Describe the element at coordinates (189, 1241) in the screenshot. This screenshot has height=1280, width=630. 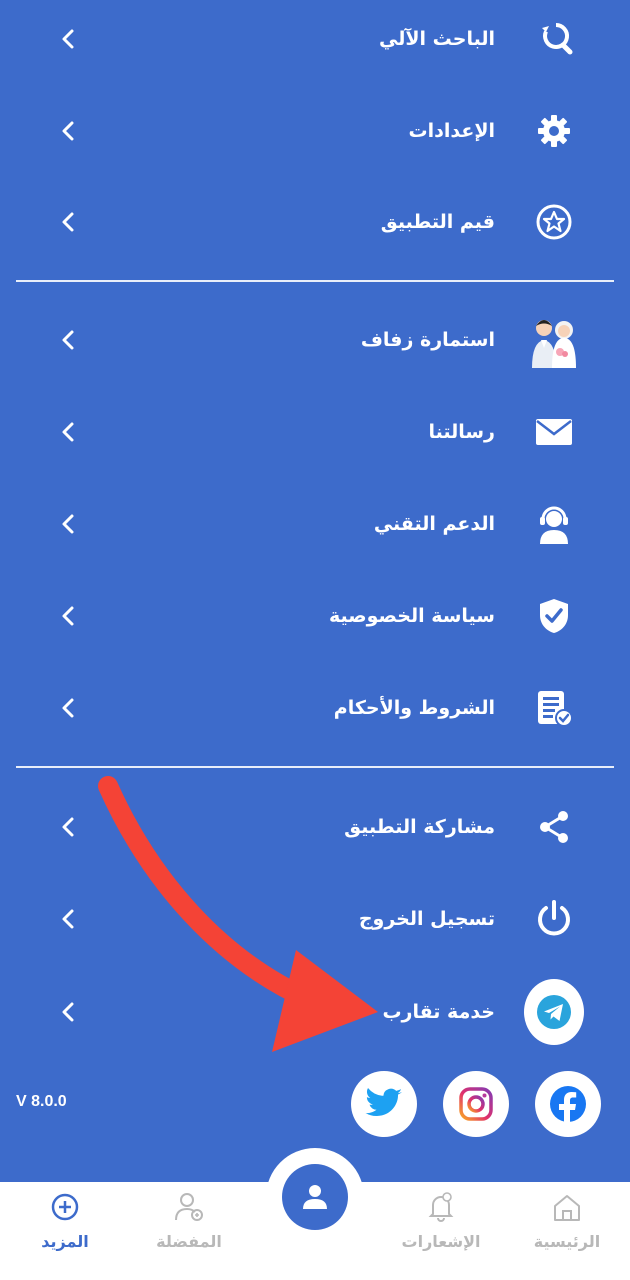
I see `nav-label: المفضلة` at that location.